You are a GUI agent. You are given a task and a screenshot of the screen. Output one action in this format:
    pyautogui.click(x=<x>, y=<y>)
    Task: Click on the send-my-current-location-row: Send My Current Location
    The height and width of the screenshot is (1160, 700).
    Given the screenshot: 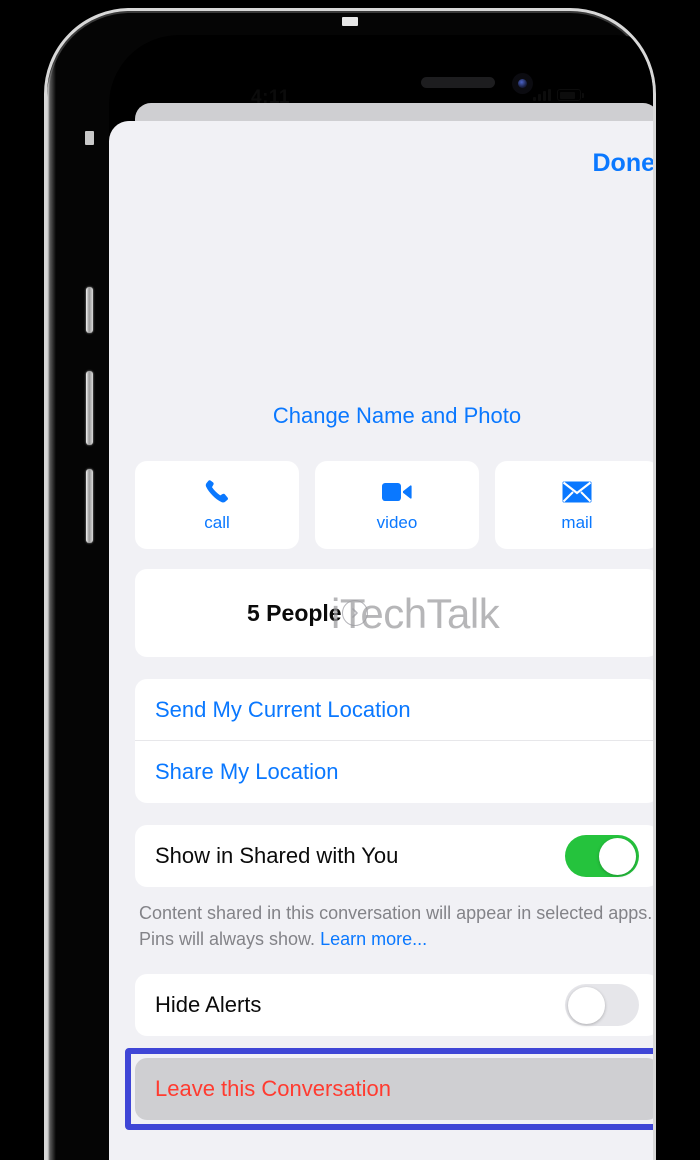 What is the action you would take?
    pyautogui.click(x=394, y=710)
    